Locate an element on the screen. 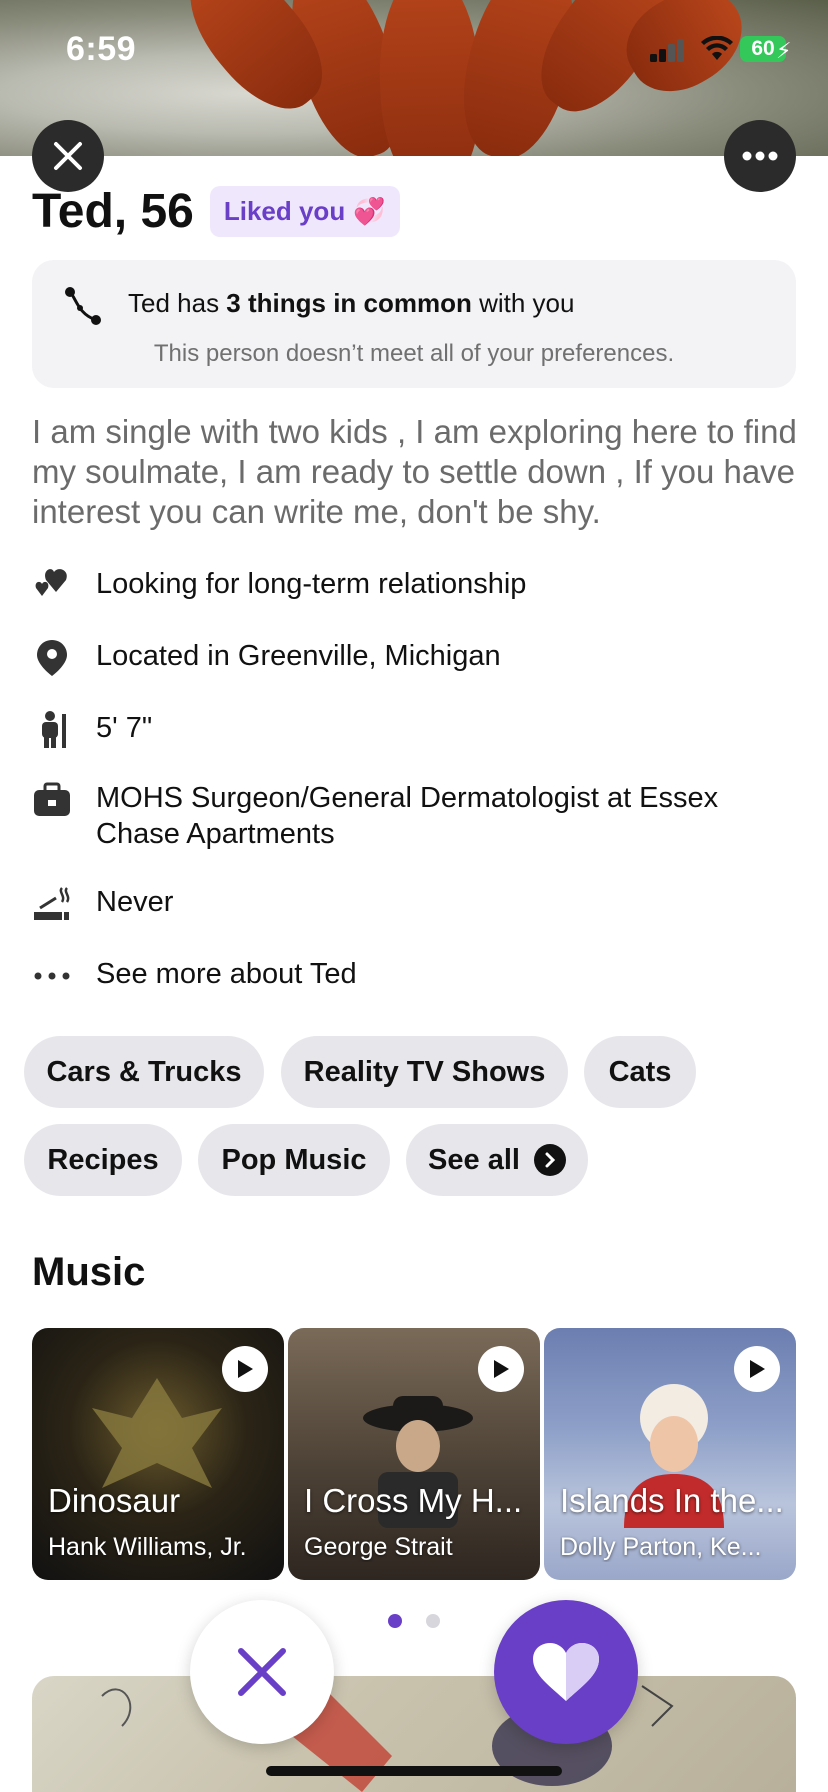  song-title: Dinosaur is located at coordinates (114, 1500).